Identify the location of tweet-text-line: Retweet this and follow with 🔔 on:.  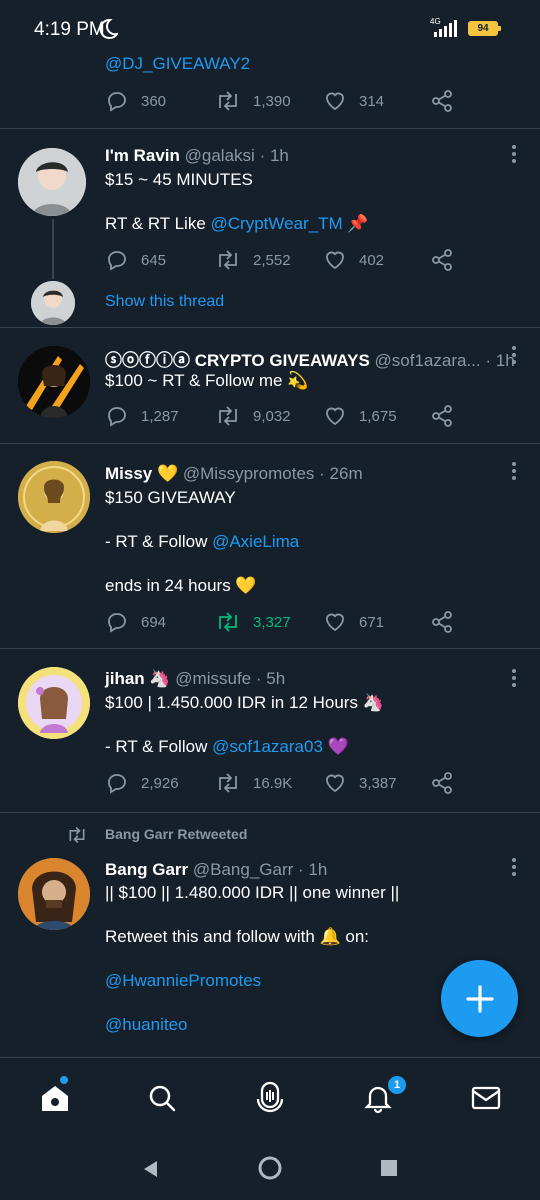
(237, 936).